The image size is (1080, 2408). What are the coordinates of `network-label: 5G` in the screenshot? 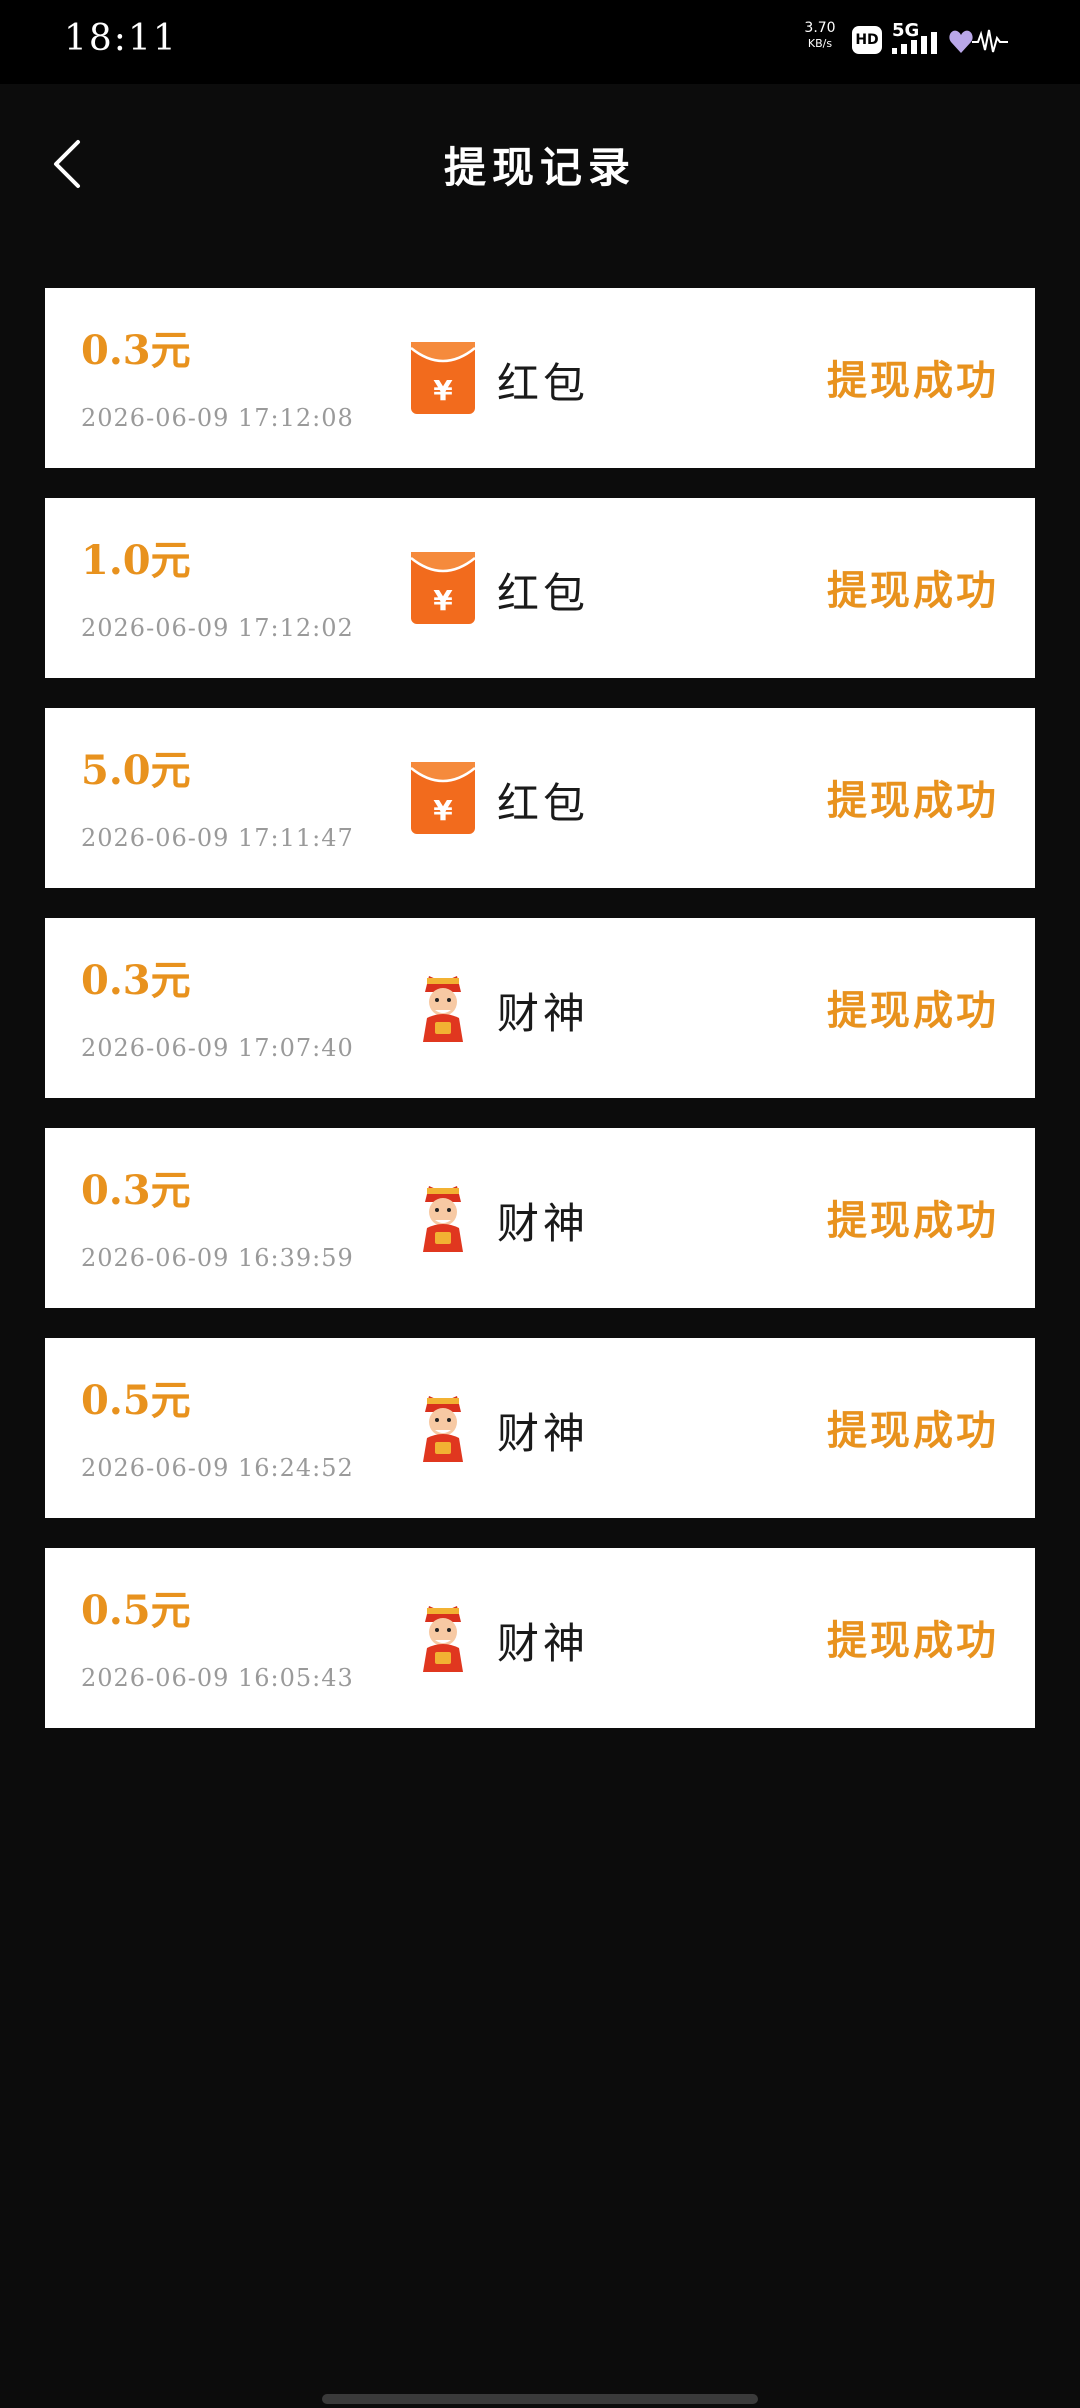 It's located at (906, 30).